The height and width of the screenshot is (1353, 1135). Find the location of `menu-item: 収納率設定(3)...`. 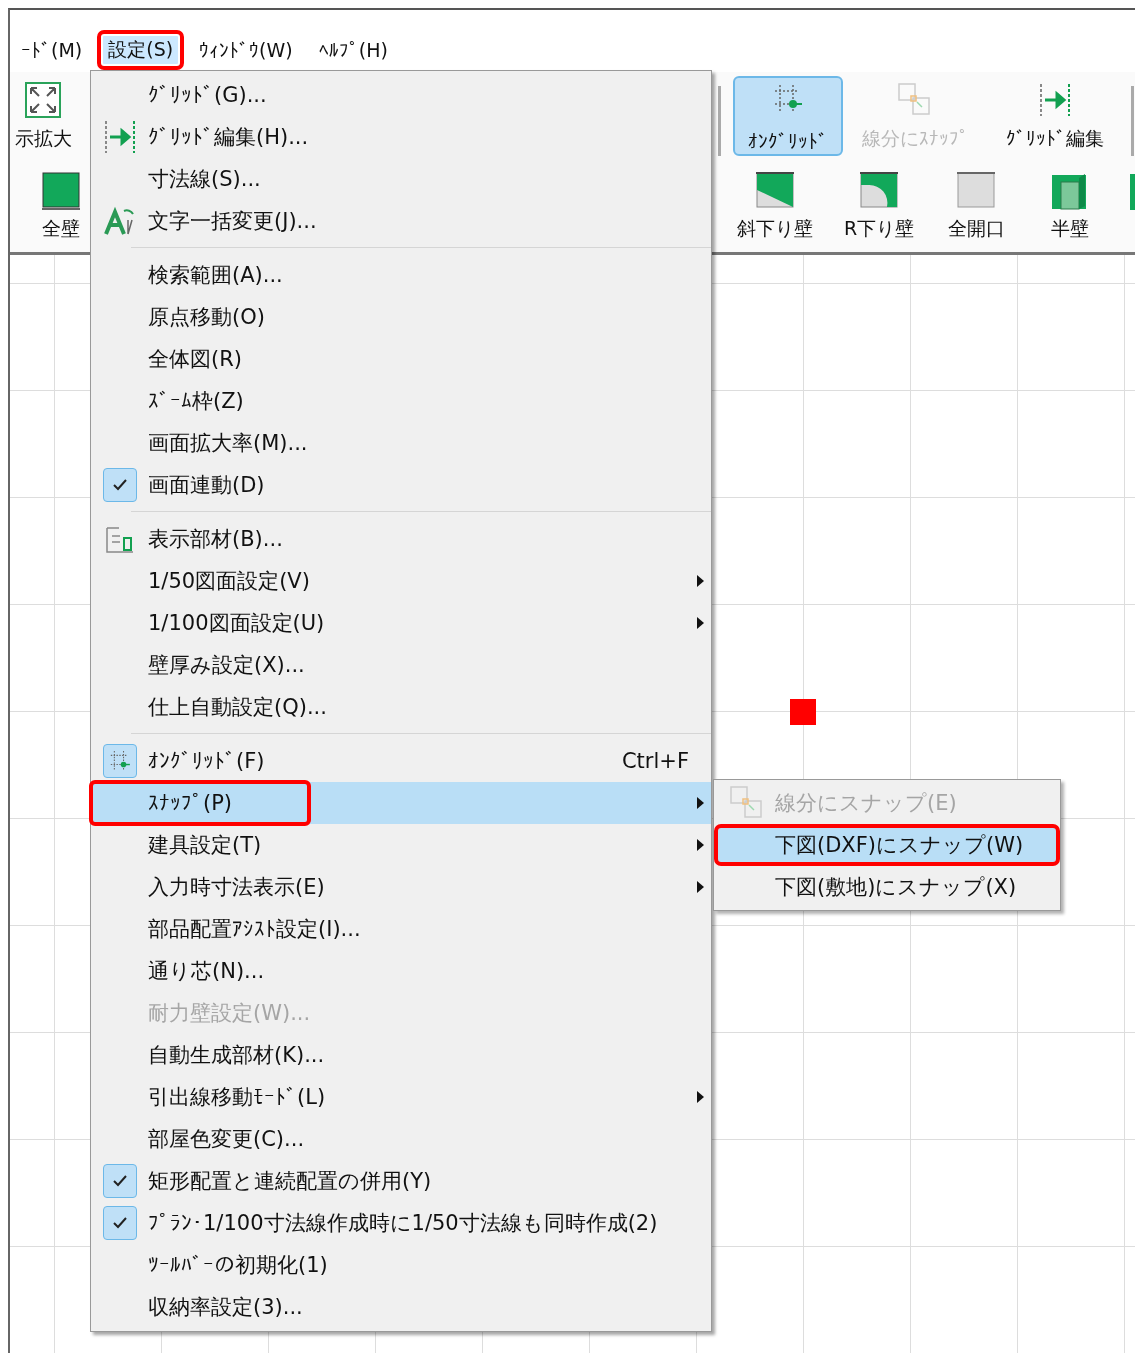

menu-item: 収納率設定(3)... is located at coordinates (401, 1307).